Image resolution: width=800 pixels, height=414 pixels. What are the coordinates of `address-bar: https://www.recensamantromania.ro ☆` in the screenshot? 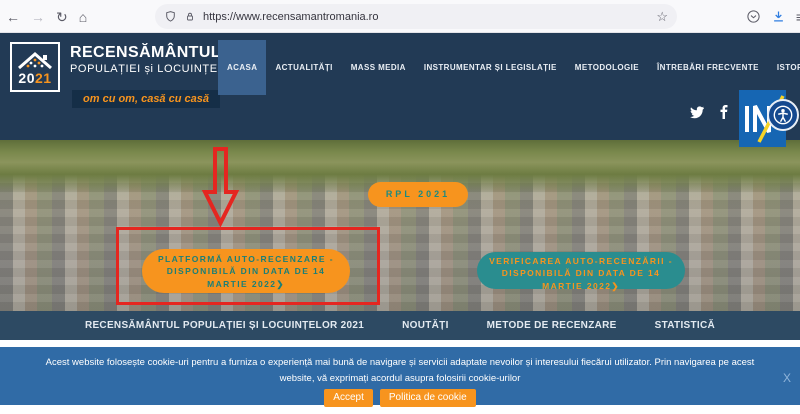 It's located at (416, 16).